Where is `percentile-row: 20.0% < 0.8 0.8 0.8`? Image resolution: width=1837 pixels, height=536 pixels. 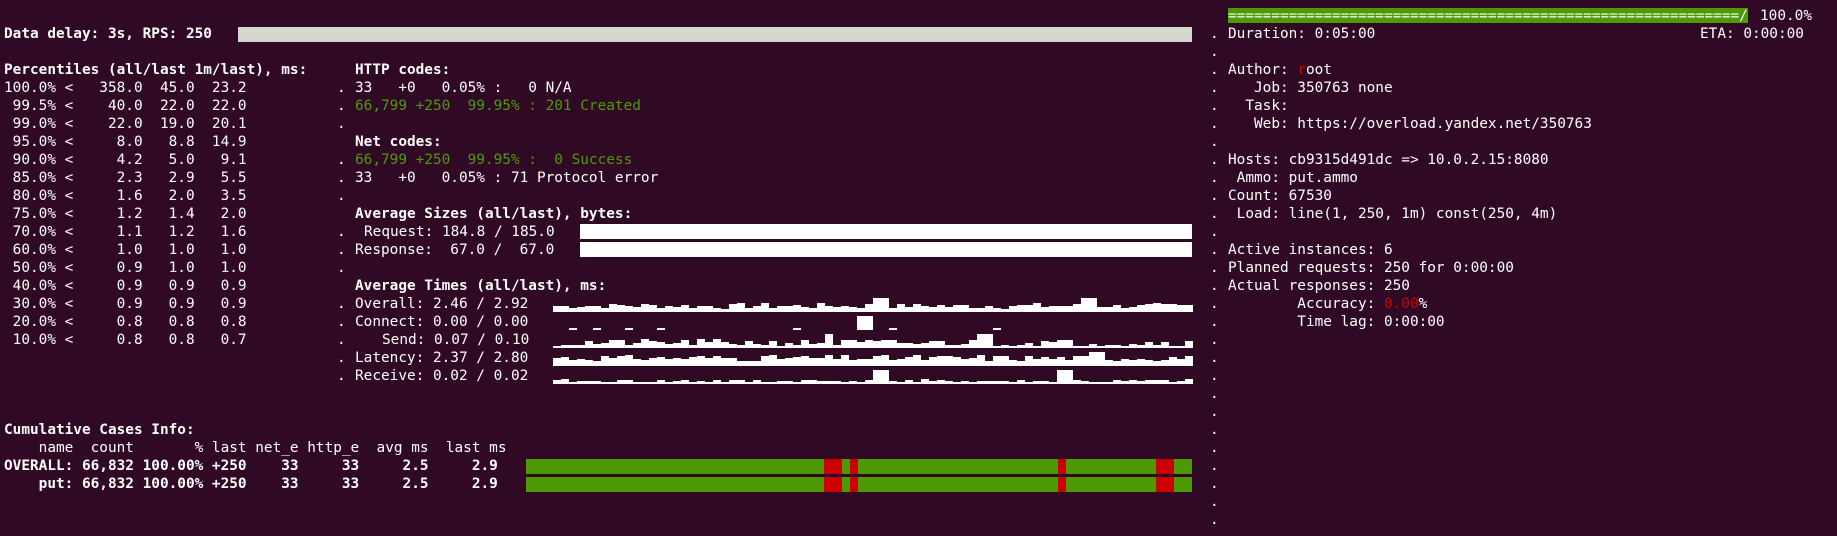 percentile-row: 20.0% < 0.8 0.8 0.8 is located at coordinates (125, 322).